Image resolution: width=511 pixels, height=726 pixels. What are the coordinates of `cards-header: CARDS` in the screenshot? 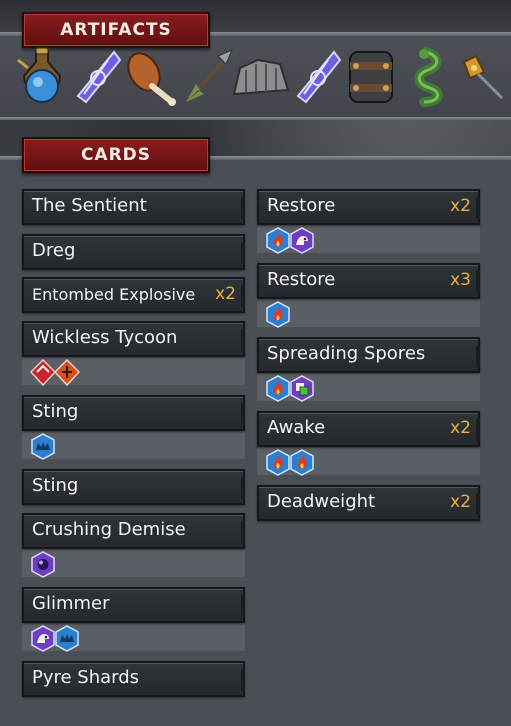 It's located at (116, 155).